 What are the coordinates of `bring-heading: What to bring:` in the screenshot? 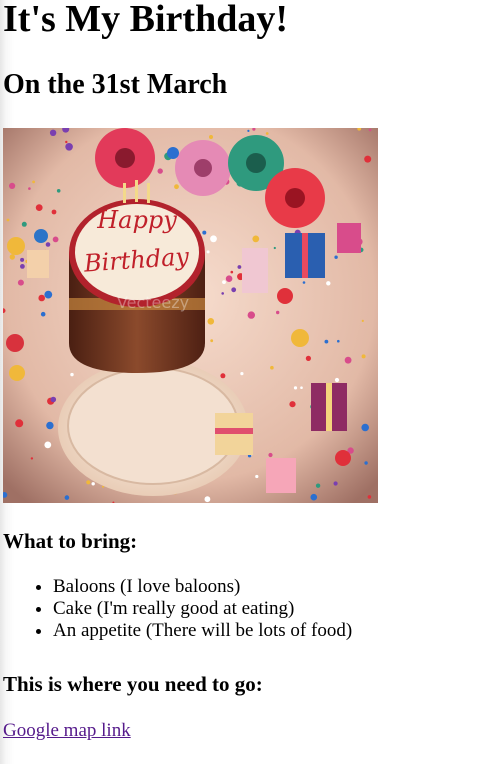 It's located at (70, 541).